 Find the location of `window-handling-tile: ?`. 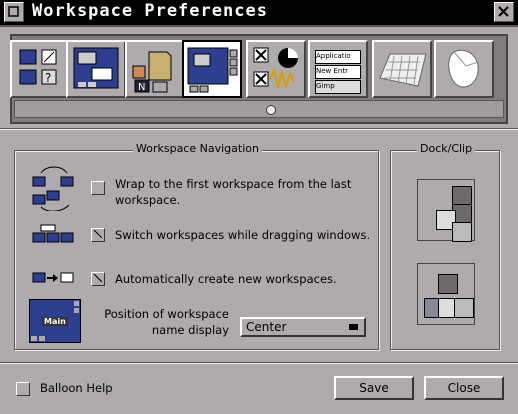

window-handling-tile: ? is located at coordinates (40, 69).